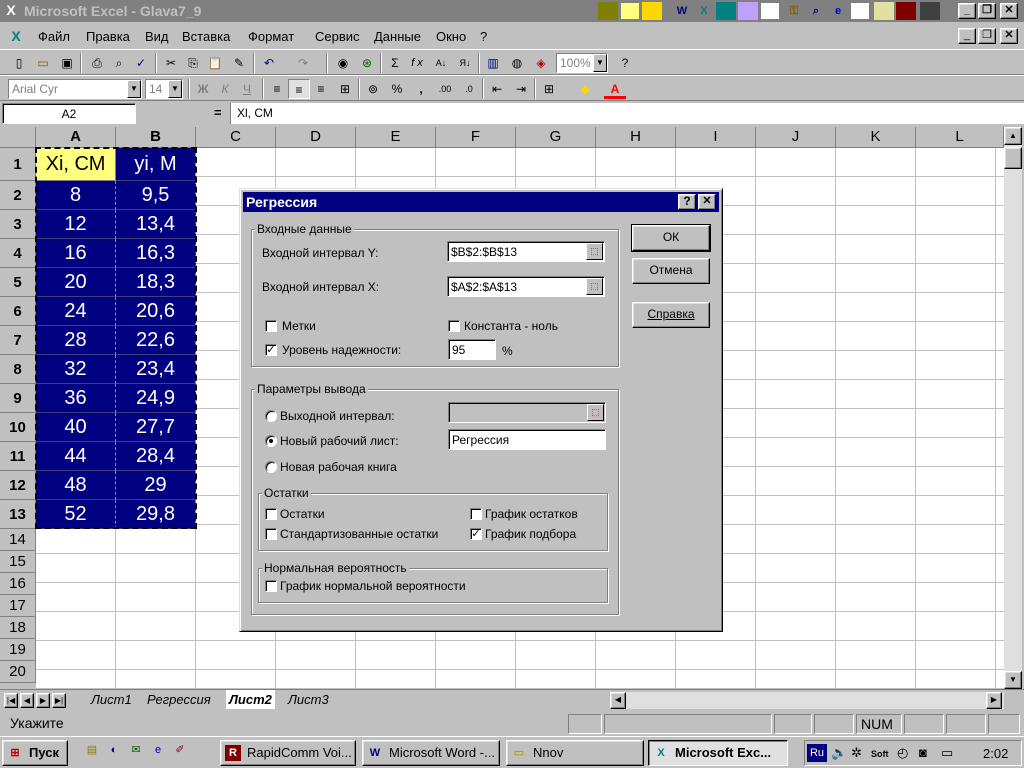 This screenshot has height=768, width=1024. Describe the element at coordinates (465, 63) in the screenshot. I see `sort-descending-icon: Я↓` at that location.